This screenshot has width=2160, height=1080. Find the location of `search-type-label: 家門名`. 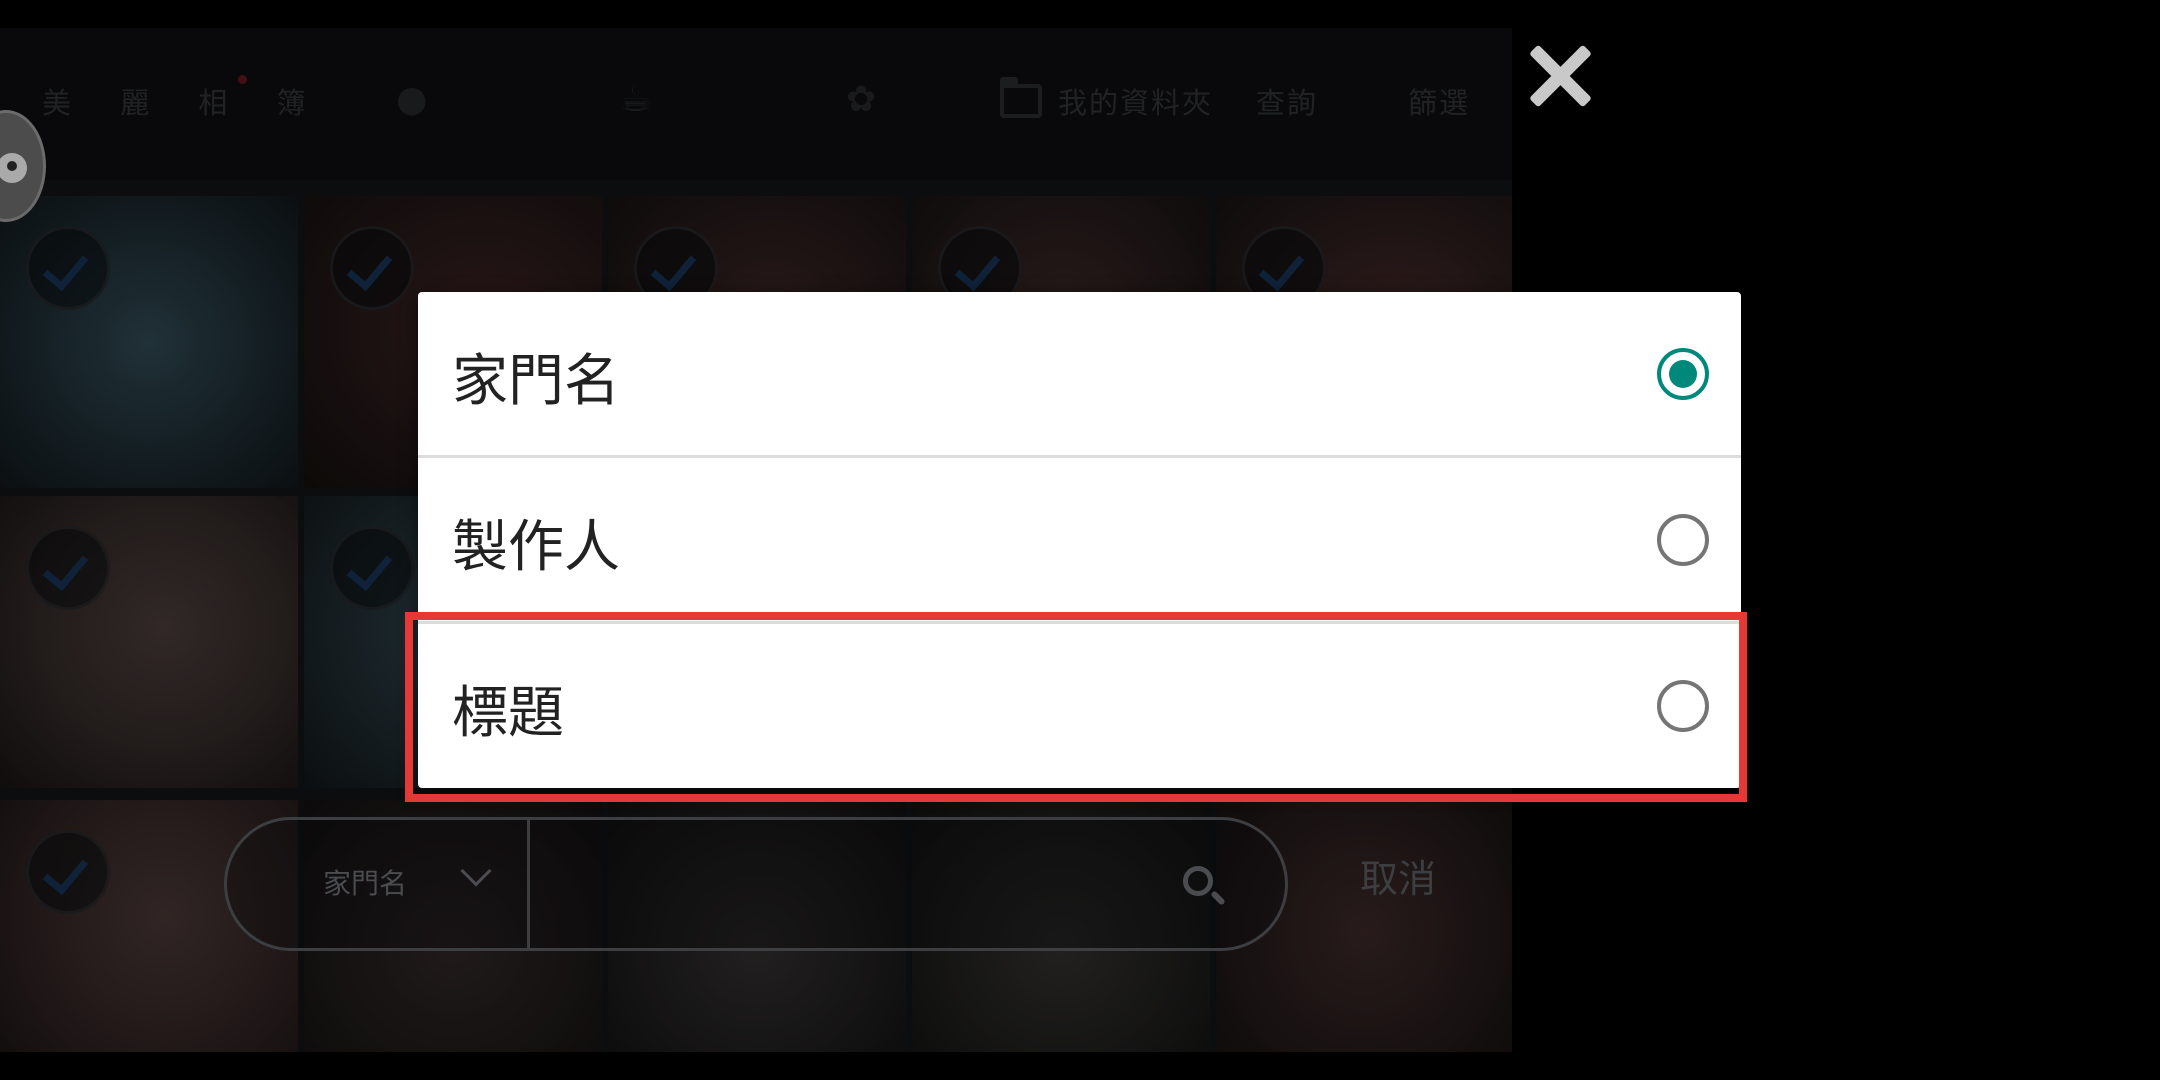

search-type-label: 家門名 is located at coordinates (365, 882).